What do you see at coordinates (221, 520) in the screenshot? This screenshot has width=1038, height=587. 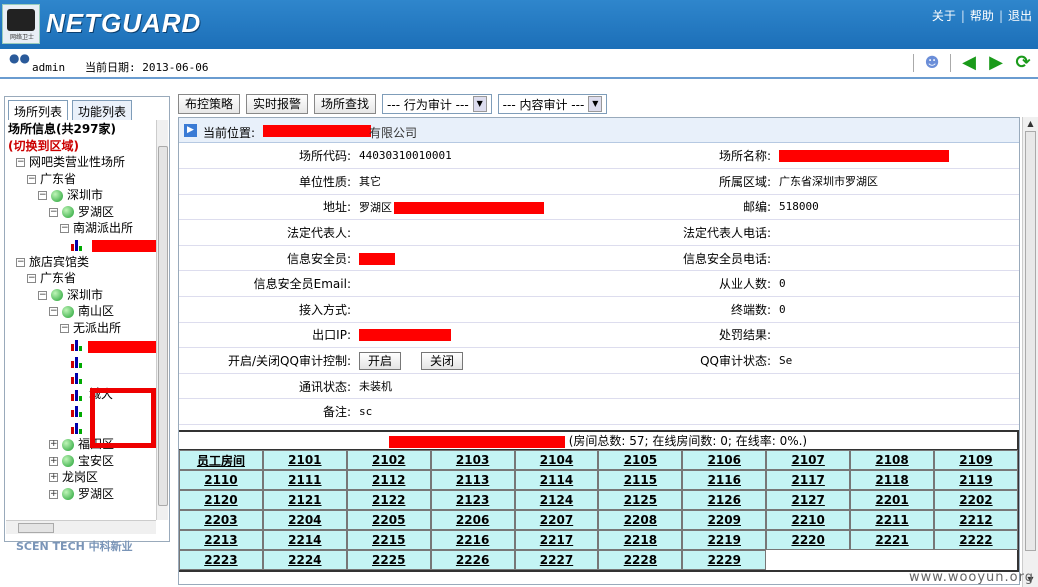 I see `room-cell: 2203` at bounding box center [221, 520].